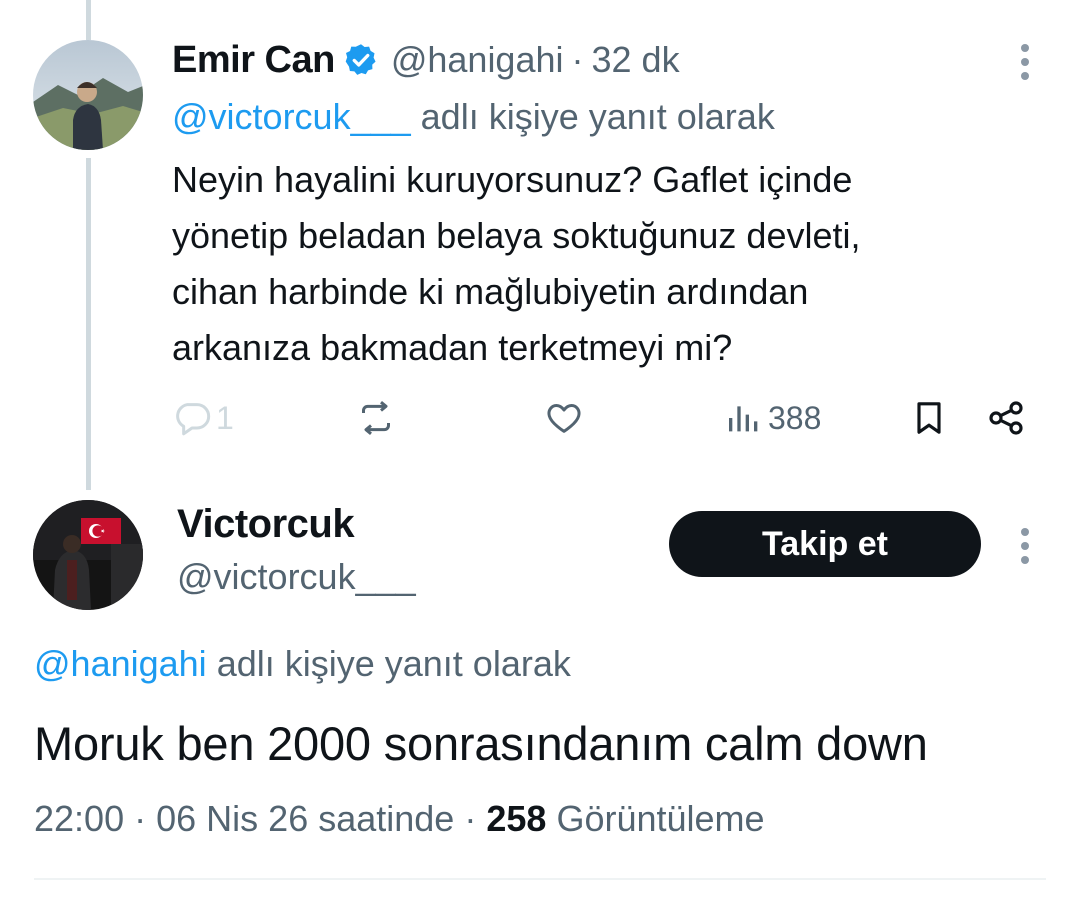 This screenshot has width=1080, height=901. I want to click on views-button: 388, so click(772, 418).